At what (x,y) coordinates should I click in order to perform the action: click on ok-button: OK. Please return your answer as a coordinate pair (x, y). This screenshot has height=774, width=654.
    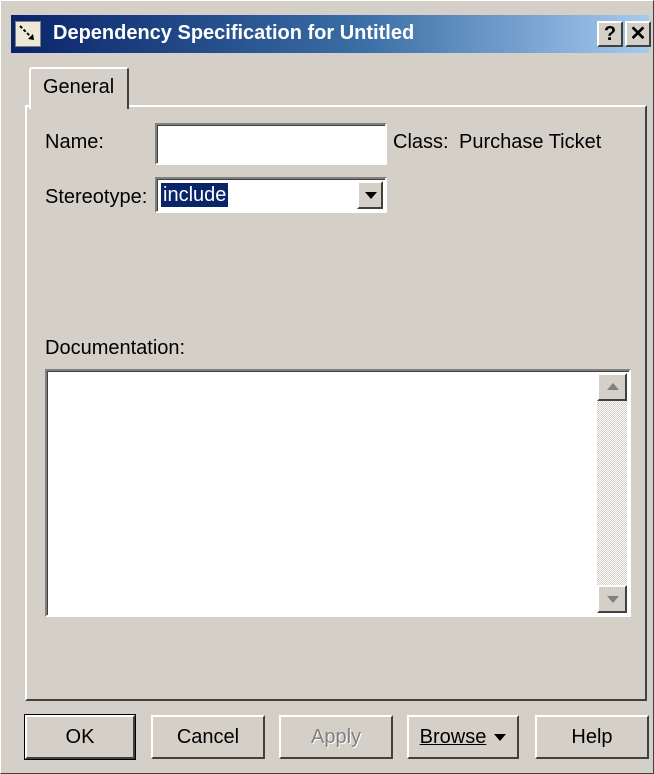
    Looking at the image, I should click on (80, 737).